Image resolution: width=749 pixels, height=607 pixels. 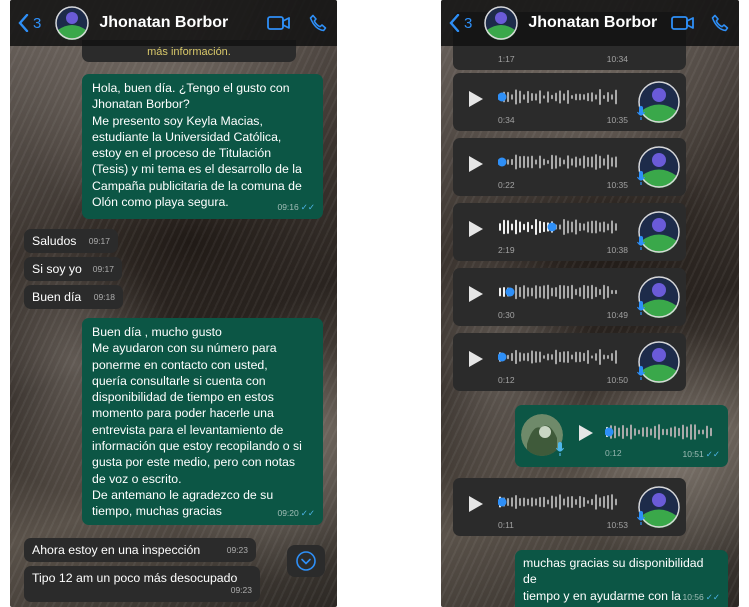 I want to click on incoming-message: Si soy yo 09:17, so click(x=73, y=269).